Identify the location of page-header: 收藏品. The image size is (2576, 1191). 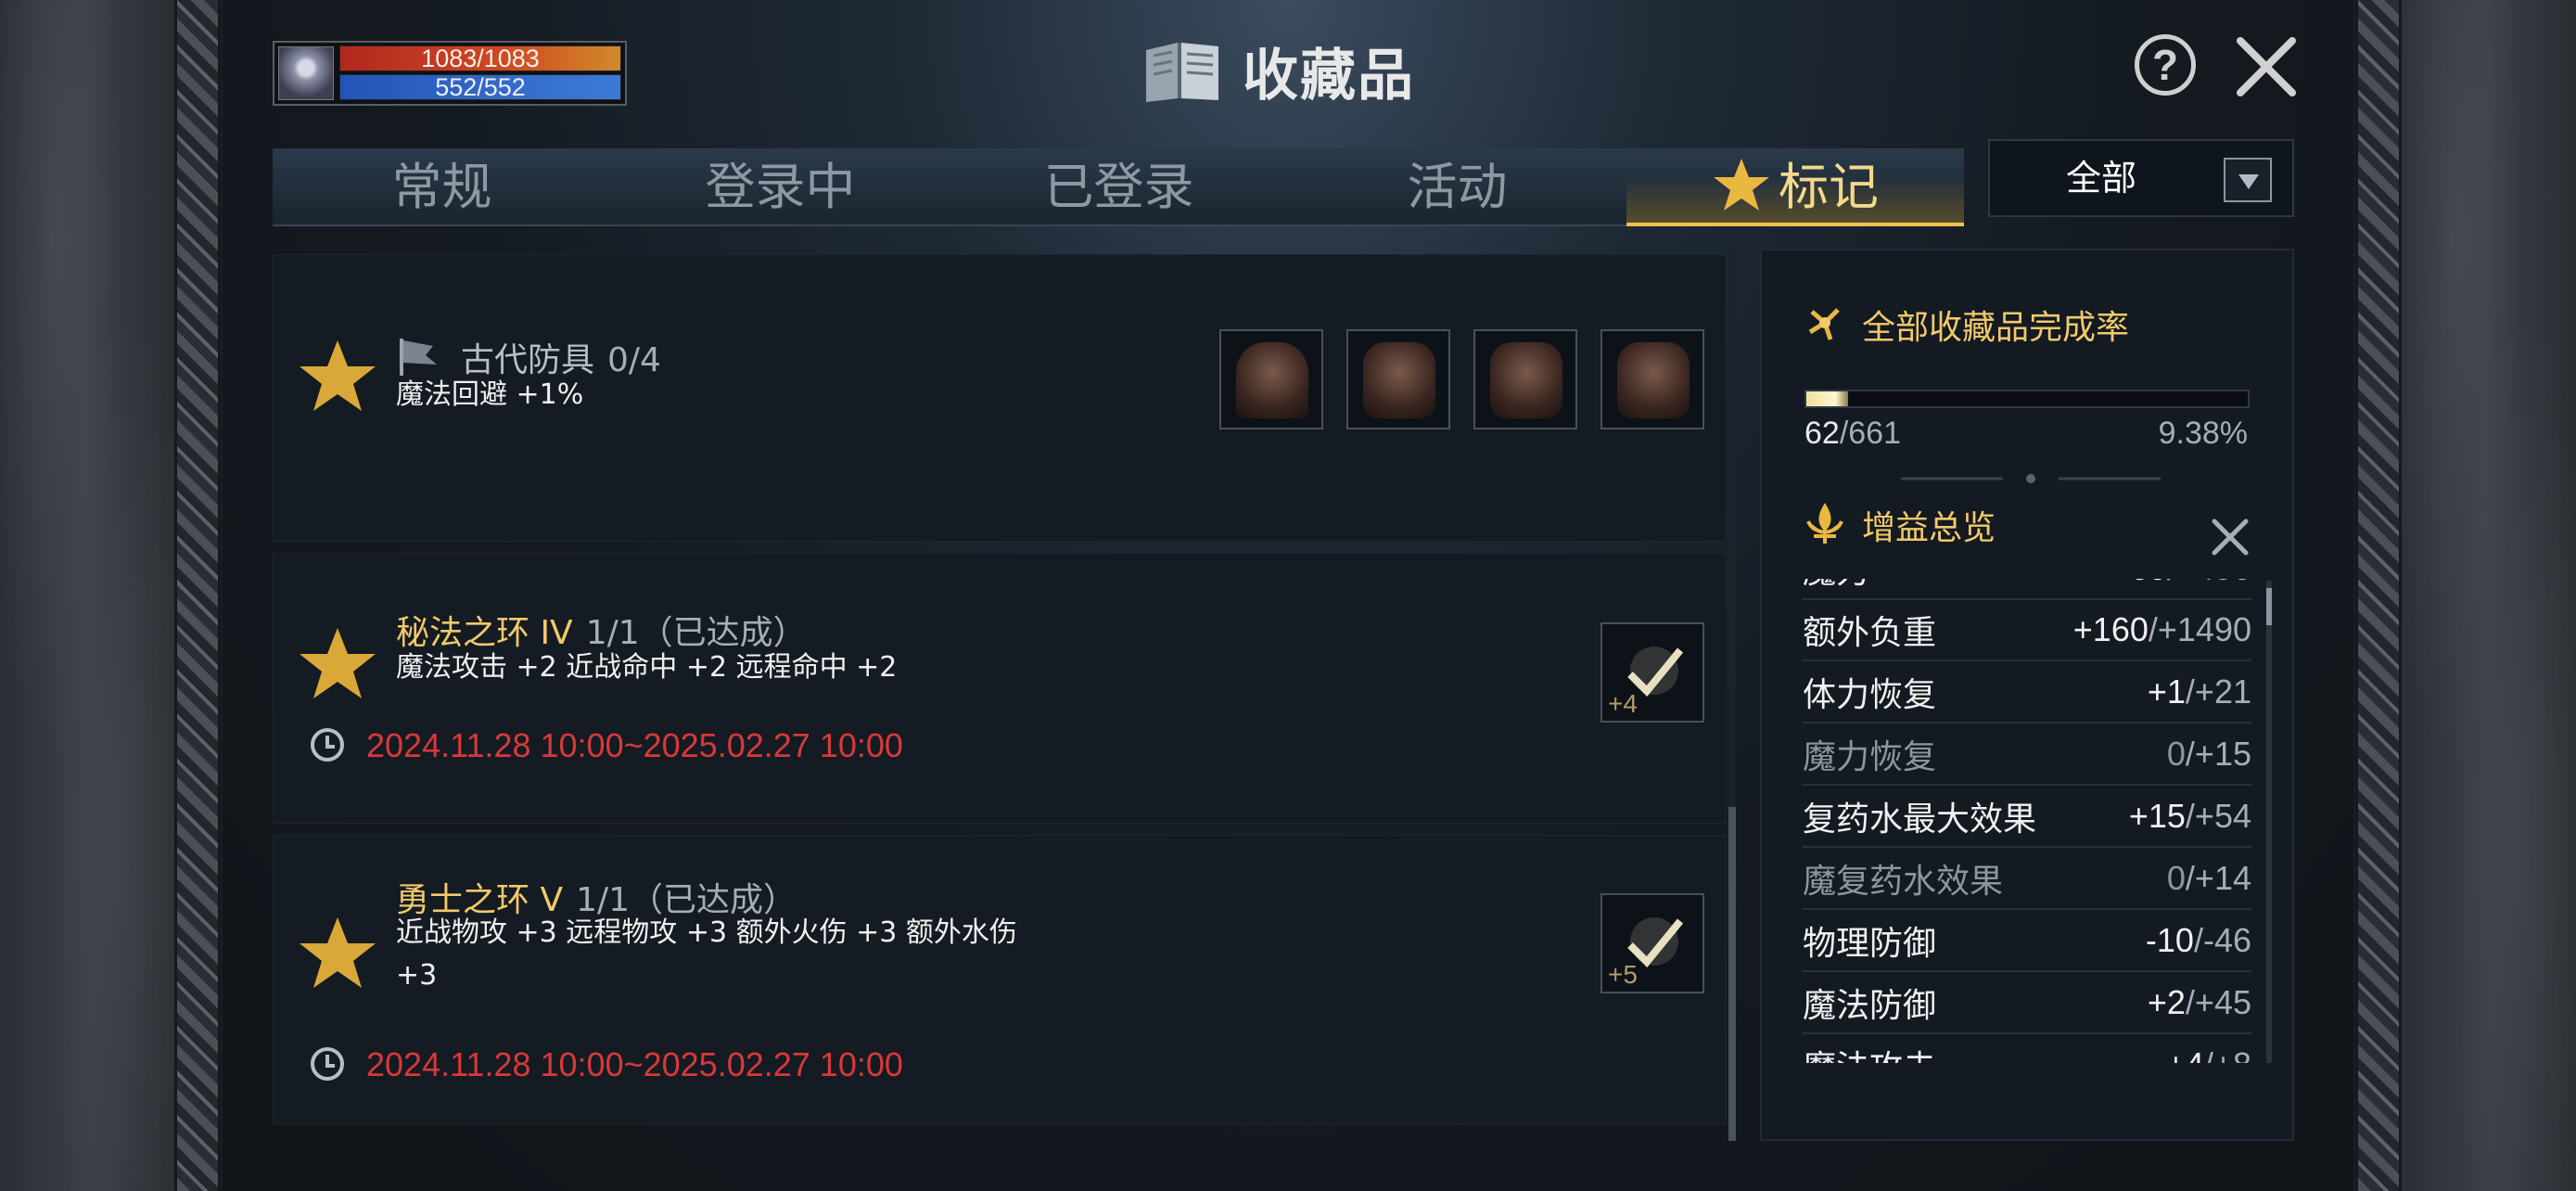
(1278, 71).